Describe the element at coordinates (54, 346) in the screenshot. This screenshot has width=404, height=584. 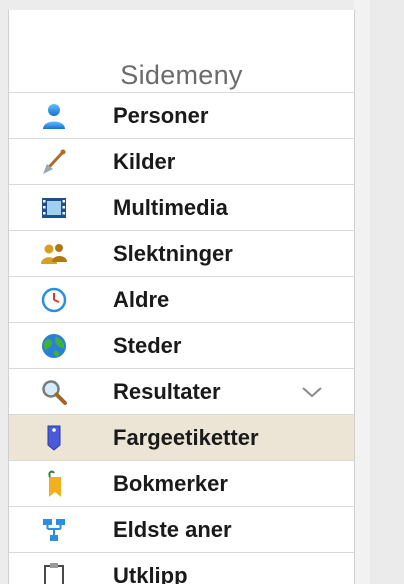
I see `globe-icon` at that location.